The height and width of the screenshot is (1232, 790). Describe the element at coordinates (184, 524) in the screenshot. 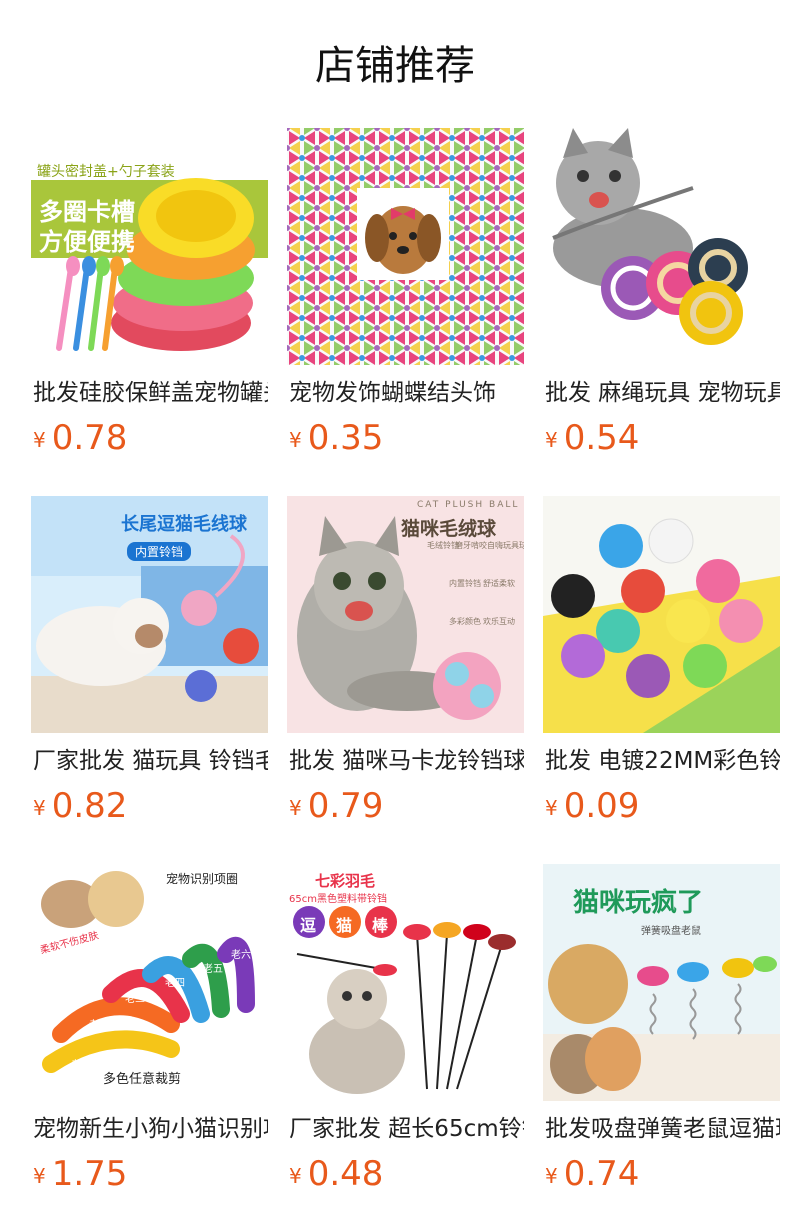

I see `product-image-caption: 长尾逗猫毛线球` at that location.